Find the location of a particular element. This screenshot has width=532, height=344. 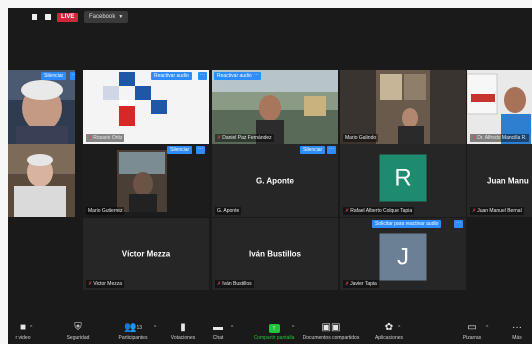

participant-name: ✗Rafael Alberto Colque Tapia is located at coordinates (379, 211).